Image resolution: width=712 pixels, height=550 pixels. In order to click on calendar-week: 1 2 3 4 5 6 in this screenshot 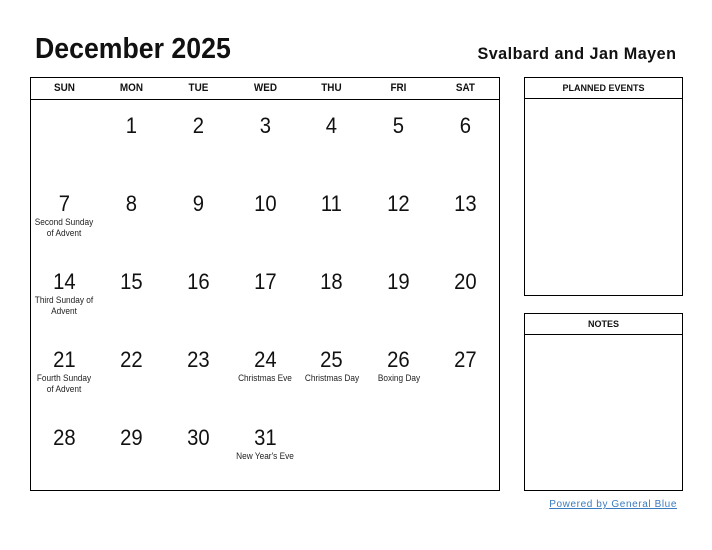, I will do `click(265, 139)`.